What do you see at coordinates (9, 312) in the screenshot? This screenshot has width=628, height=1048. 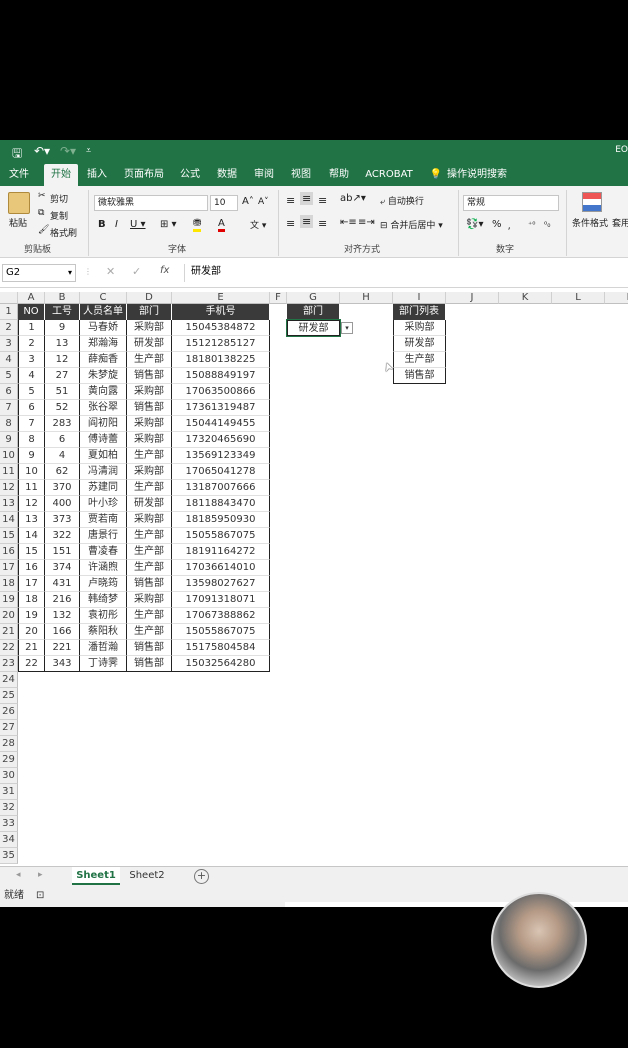 I see `row-header: 1` at bounding box center [9, 312].